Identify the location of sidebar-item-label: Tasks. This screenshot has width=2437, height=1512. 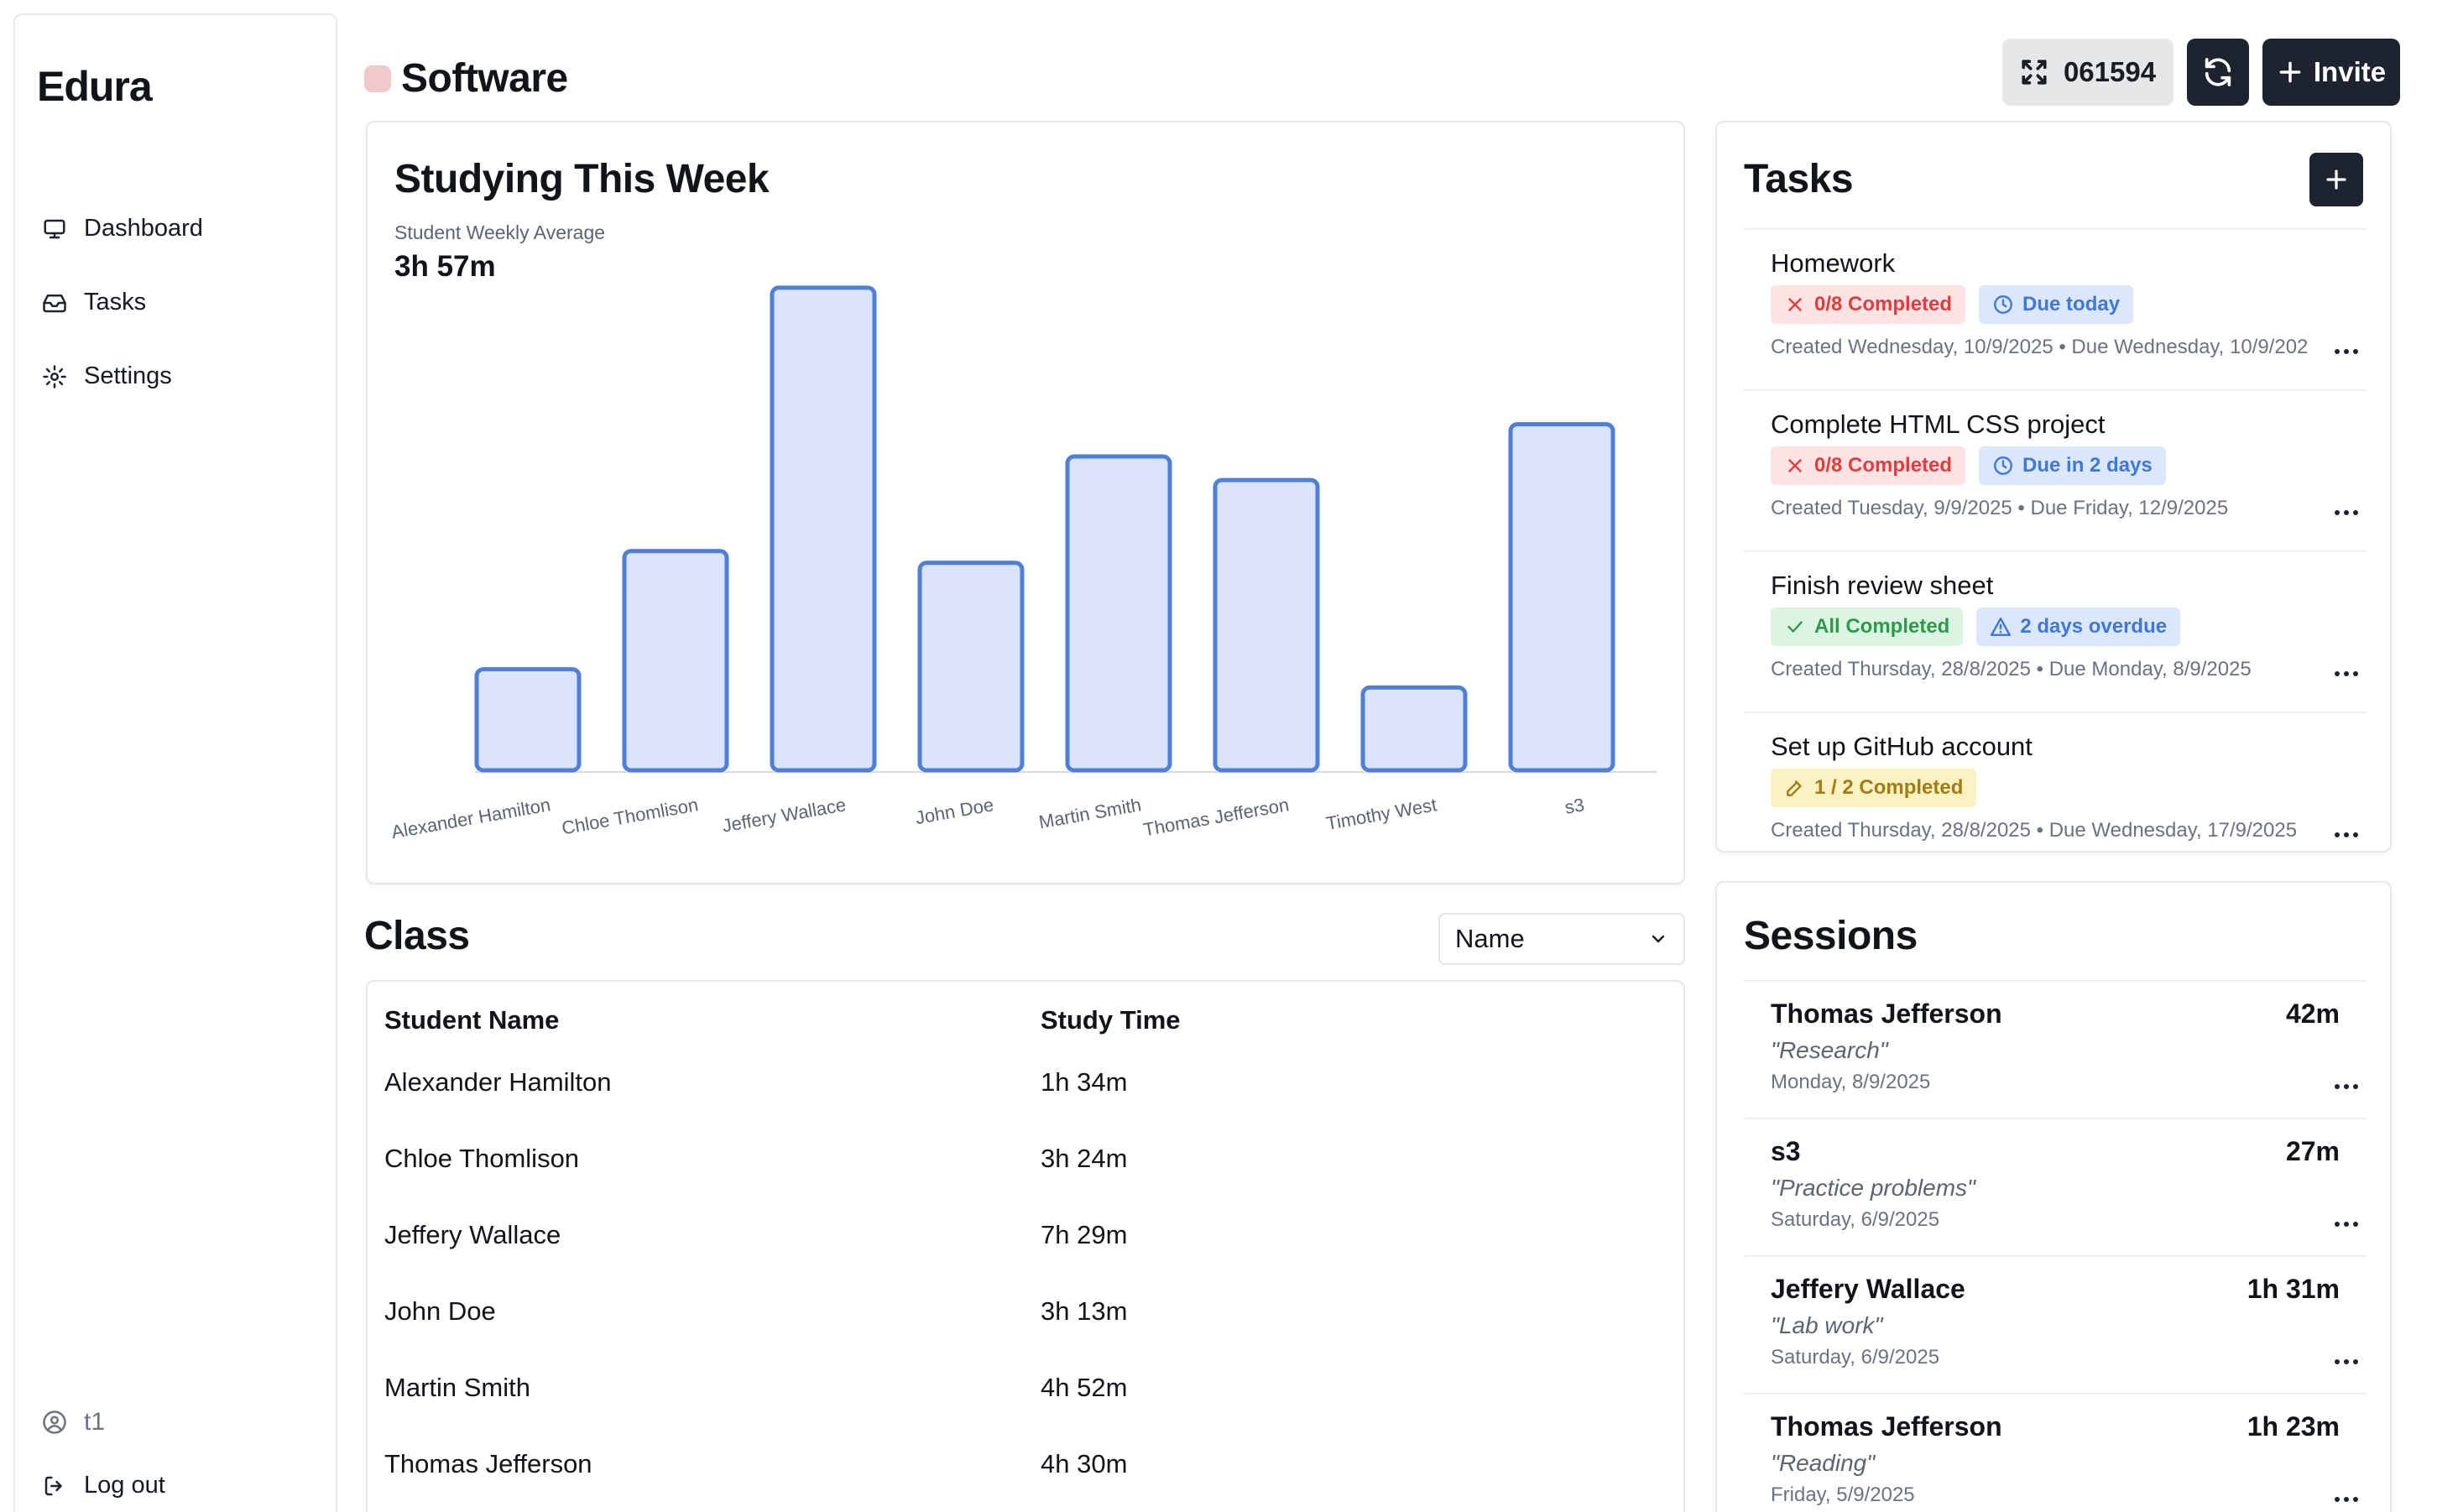
(115, 302).